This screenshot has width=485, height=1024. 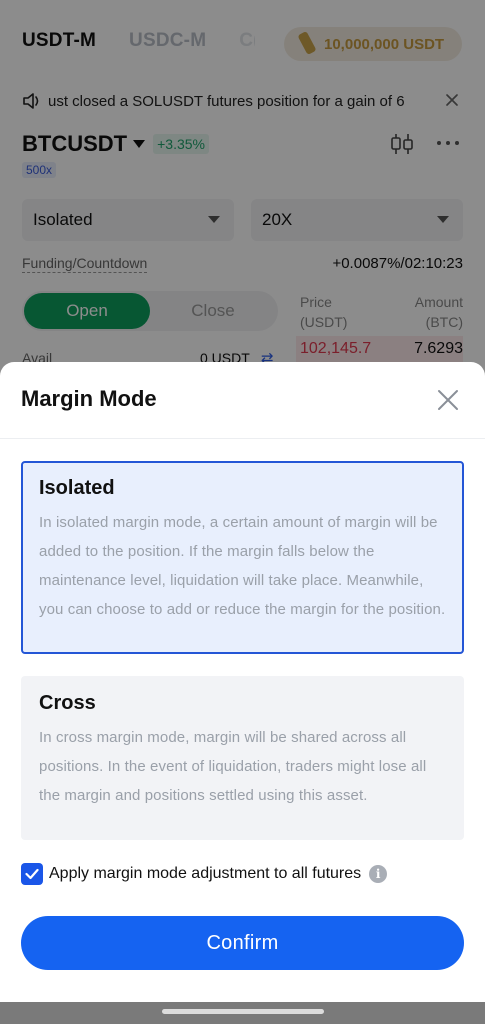 What do you see at coordinates (243, 1011) in the screenshot?
I see `home-indicator` at bounding box center [243, 1011].